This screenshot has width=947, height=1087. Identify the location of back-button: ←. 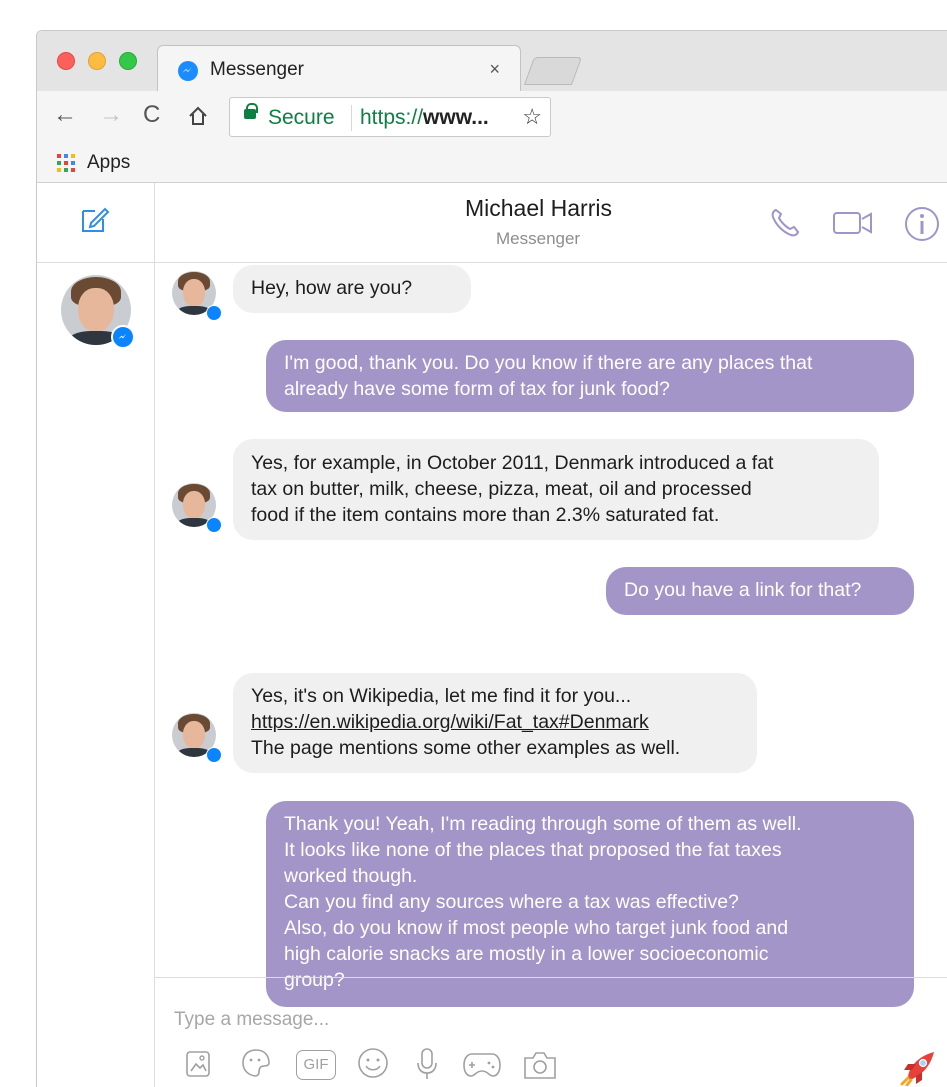
(65, 115).